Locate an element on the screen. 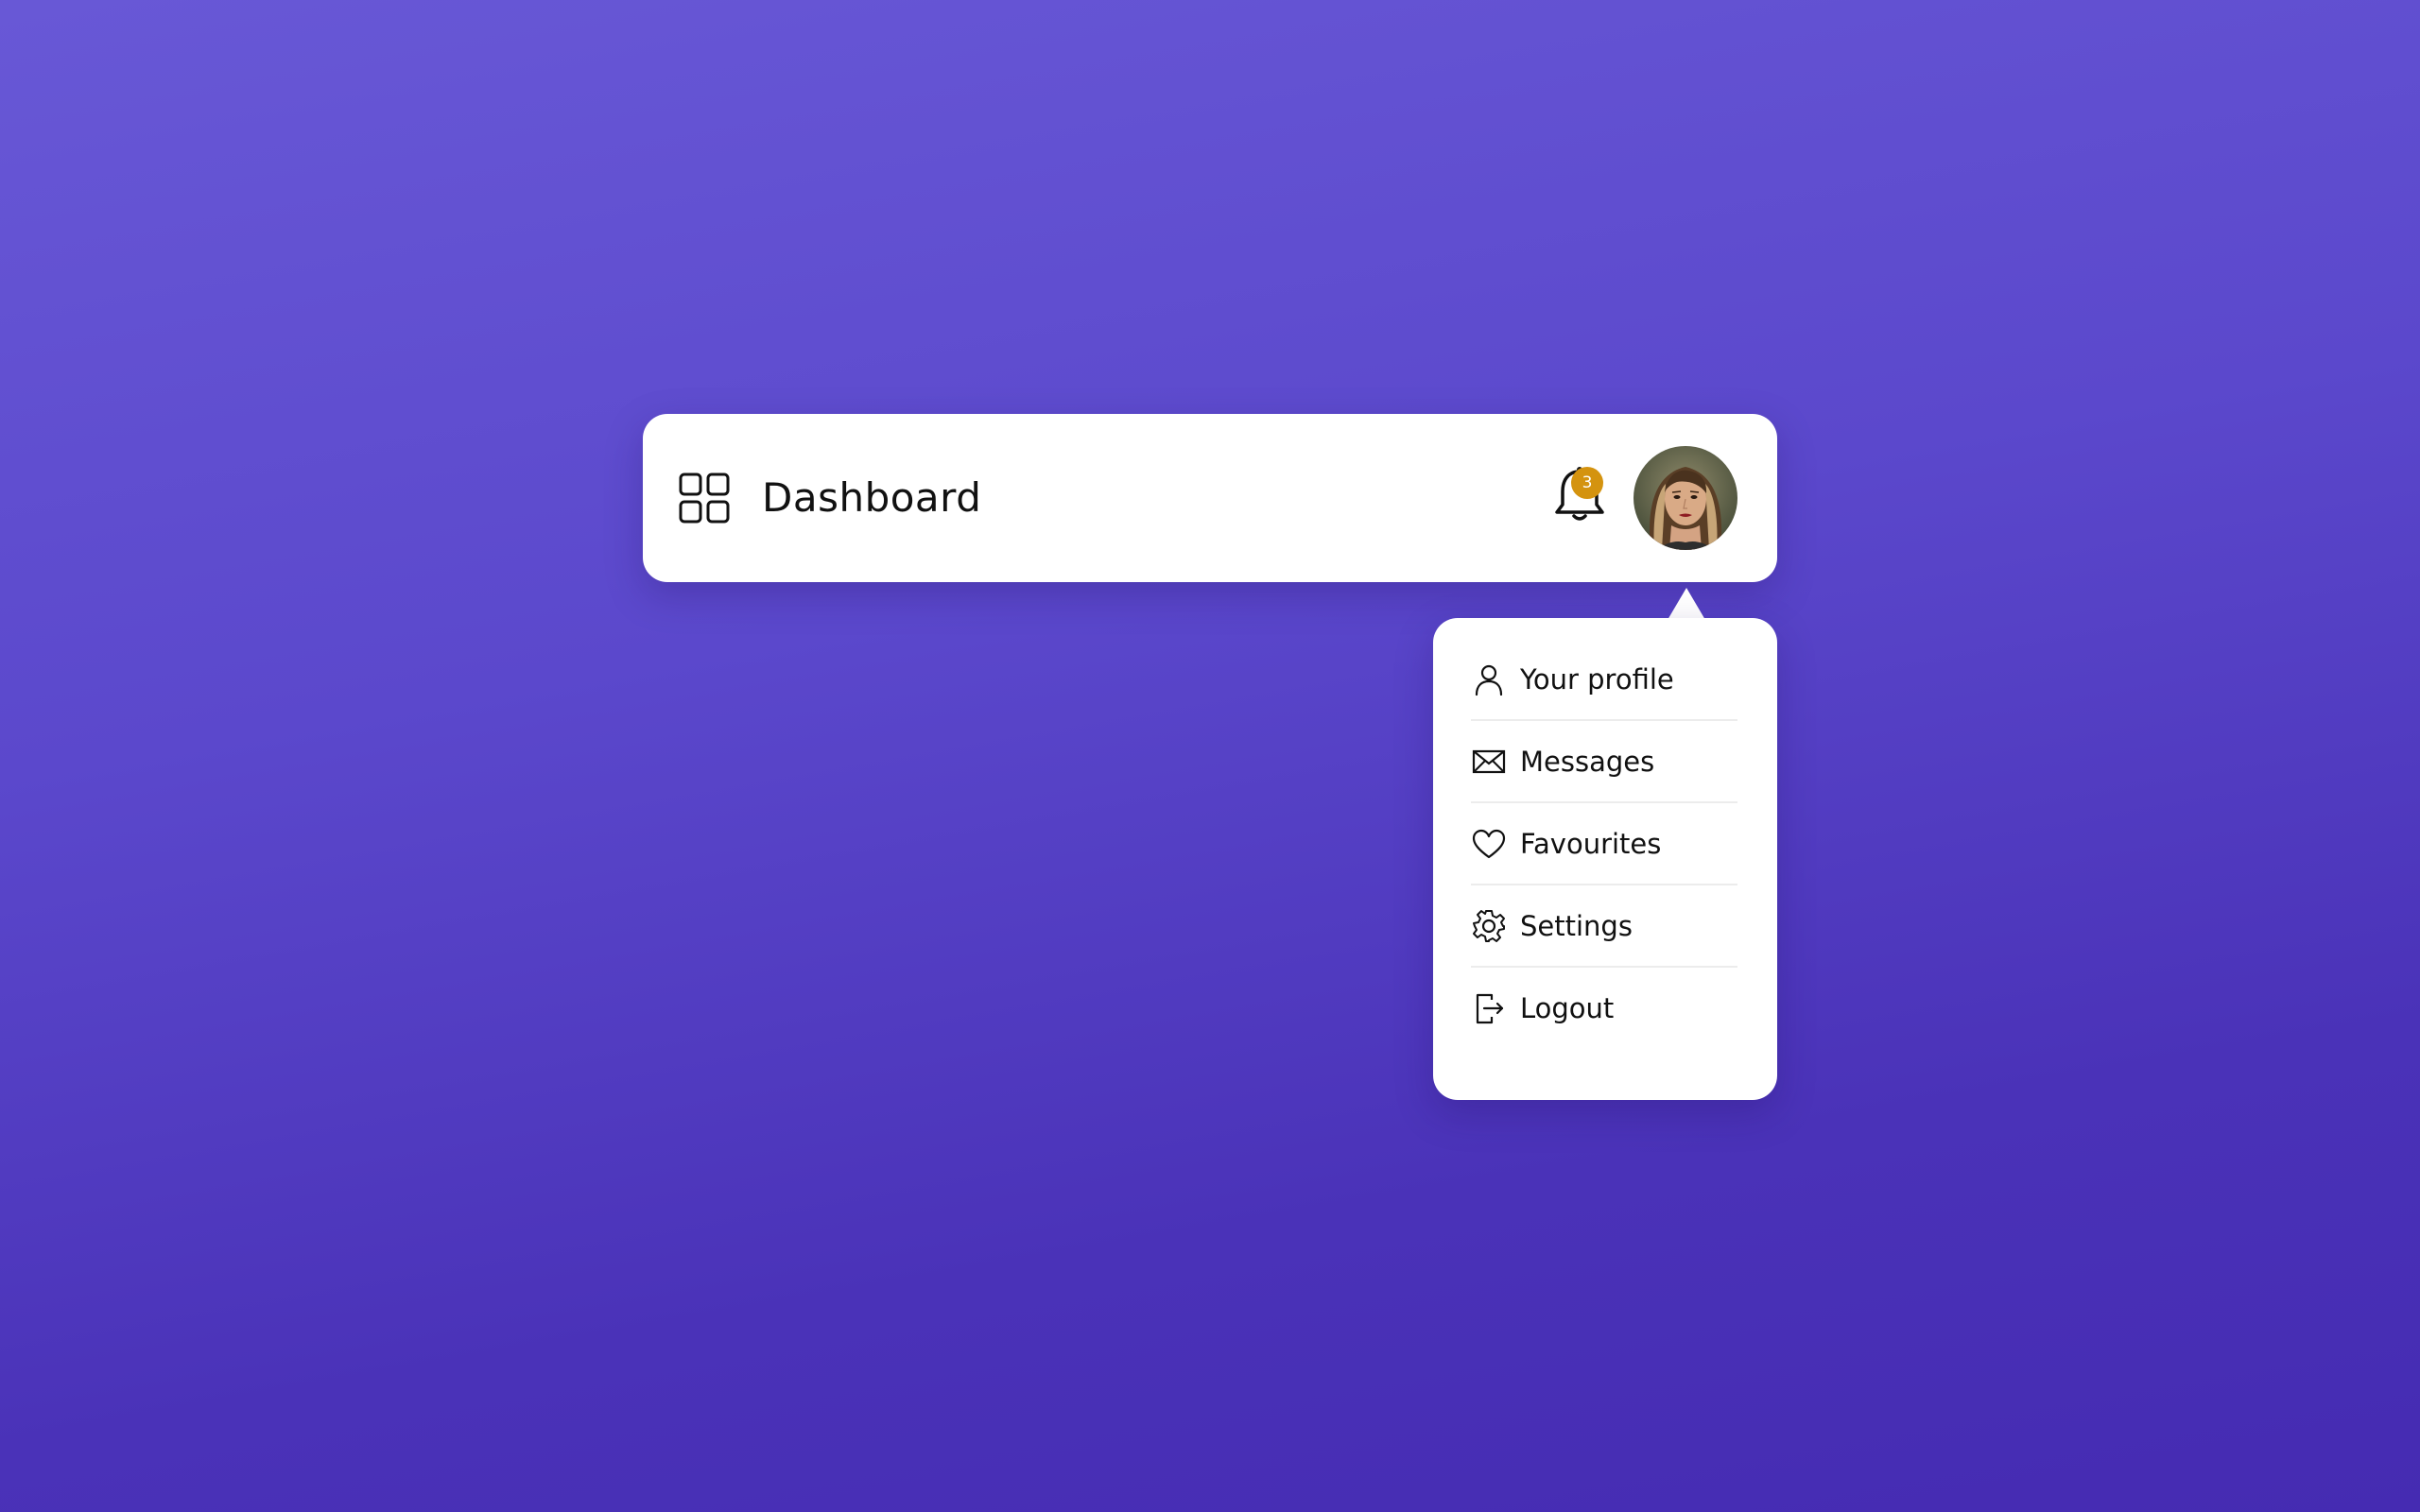 This screenshot has height=1512, width=2420. heart-icon is located at coordinates (1489, 843).